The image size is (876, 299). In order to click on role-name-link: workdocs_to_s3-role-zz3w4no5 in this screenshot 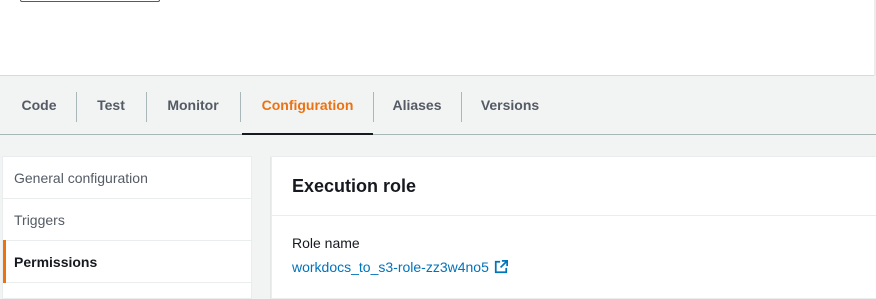, I will do `click(400, 267)`.